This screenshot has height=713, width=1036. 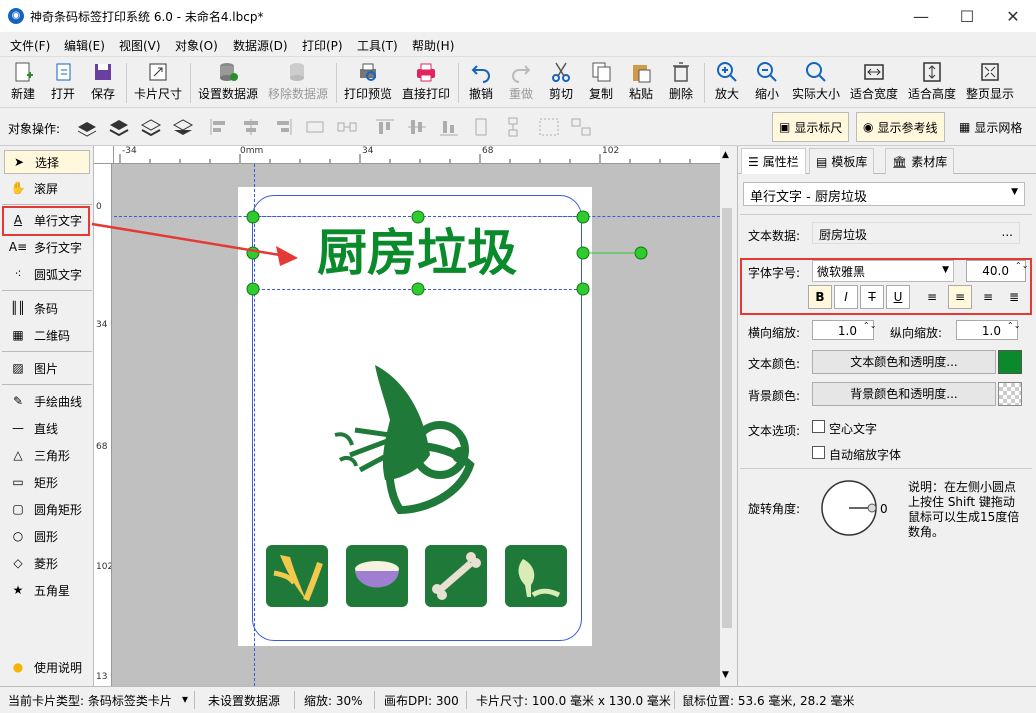 I want to click on object-selector: 单行文字 - 厨房垃圾 ▼, so click(x=884, y=194).